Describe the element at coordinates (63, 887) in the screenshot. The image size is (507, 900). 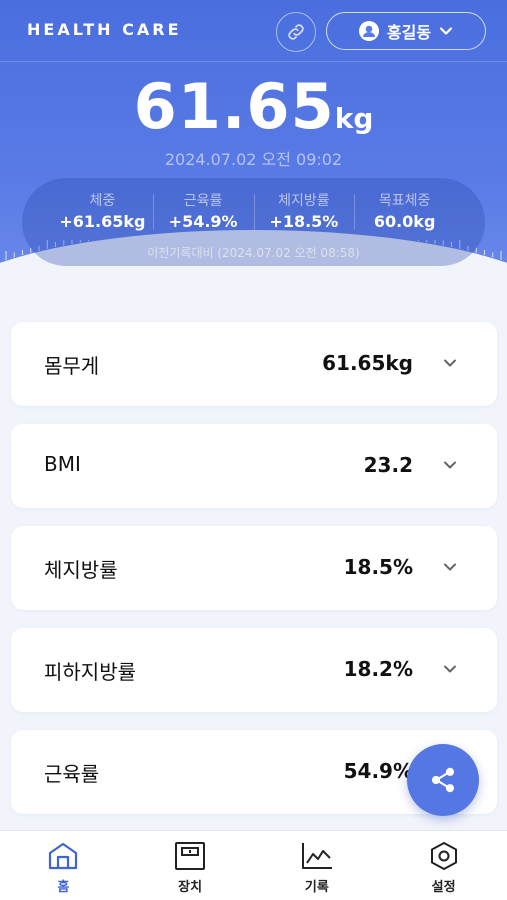
I see `nav-label: 홈` at that location.